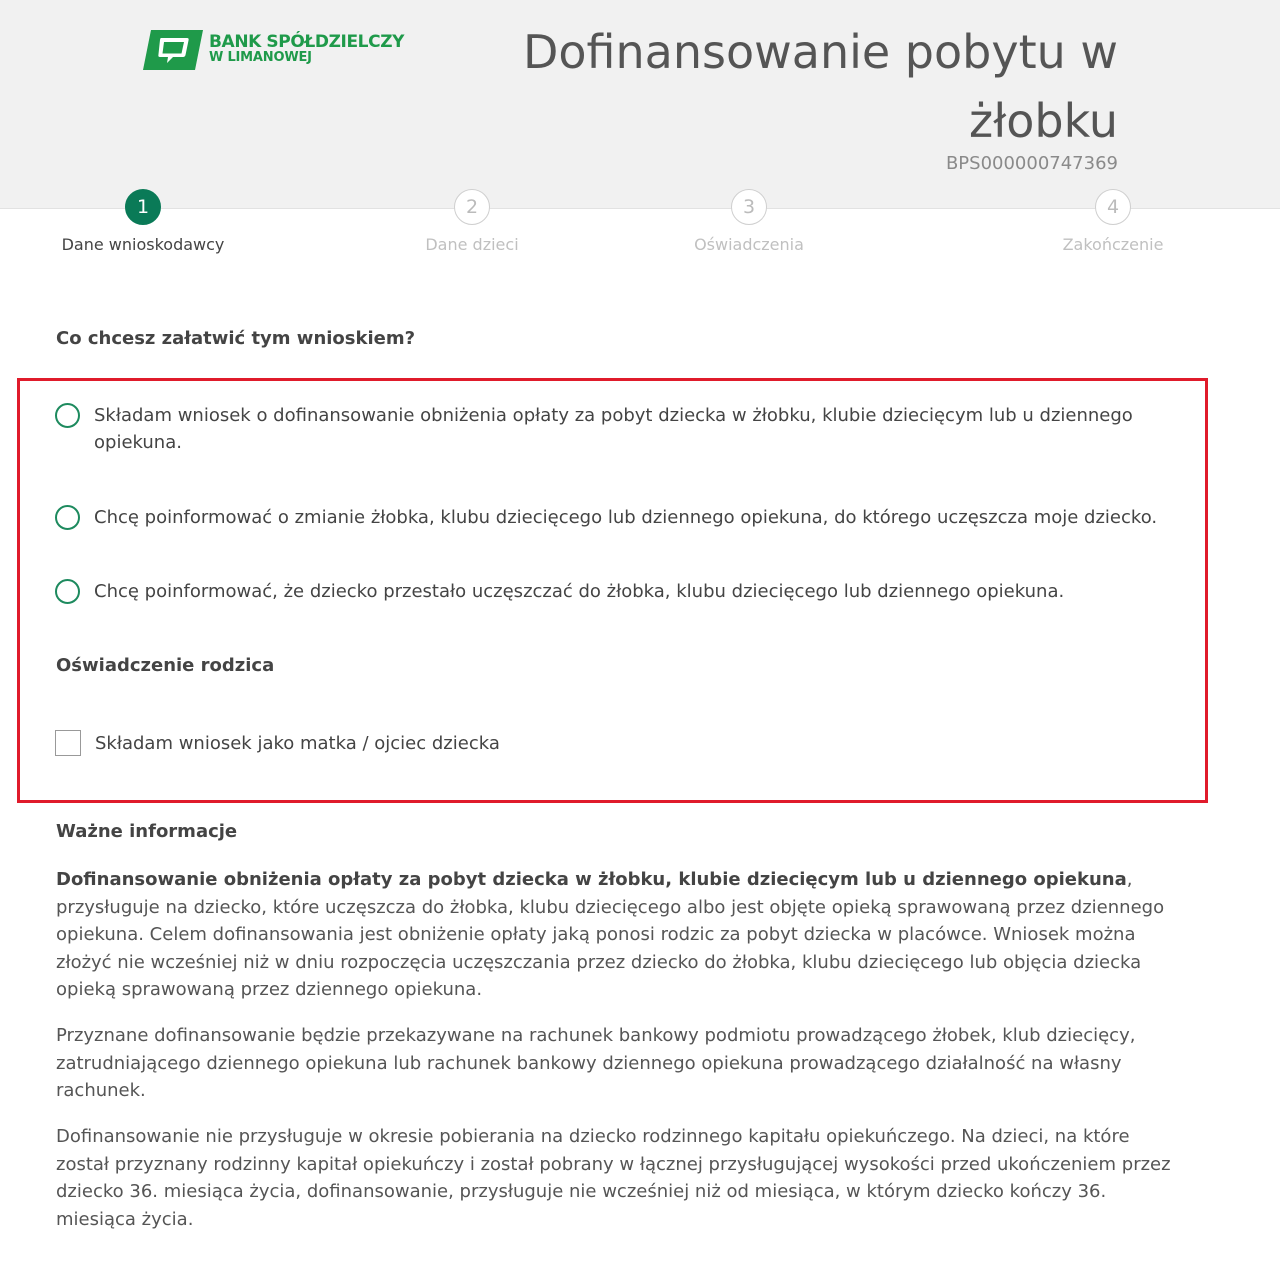 This screenshot has width=1280, height=1265. What do you see at coordinates (1113, 244) in the screenshot?
I see `step-label: Zakończenie` at bounding box center [1113, 244].